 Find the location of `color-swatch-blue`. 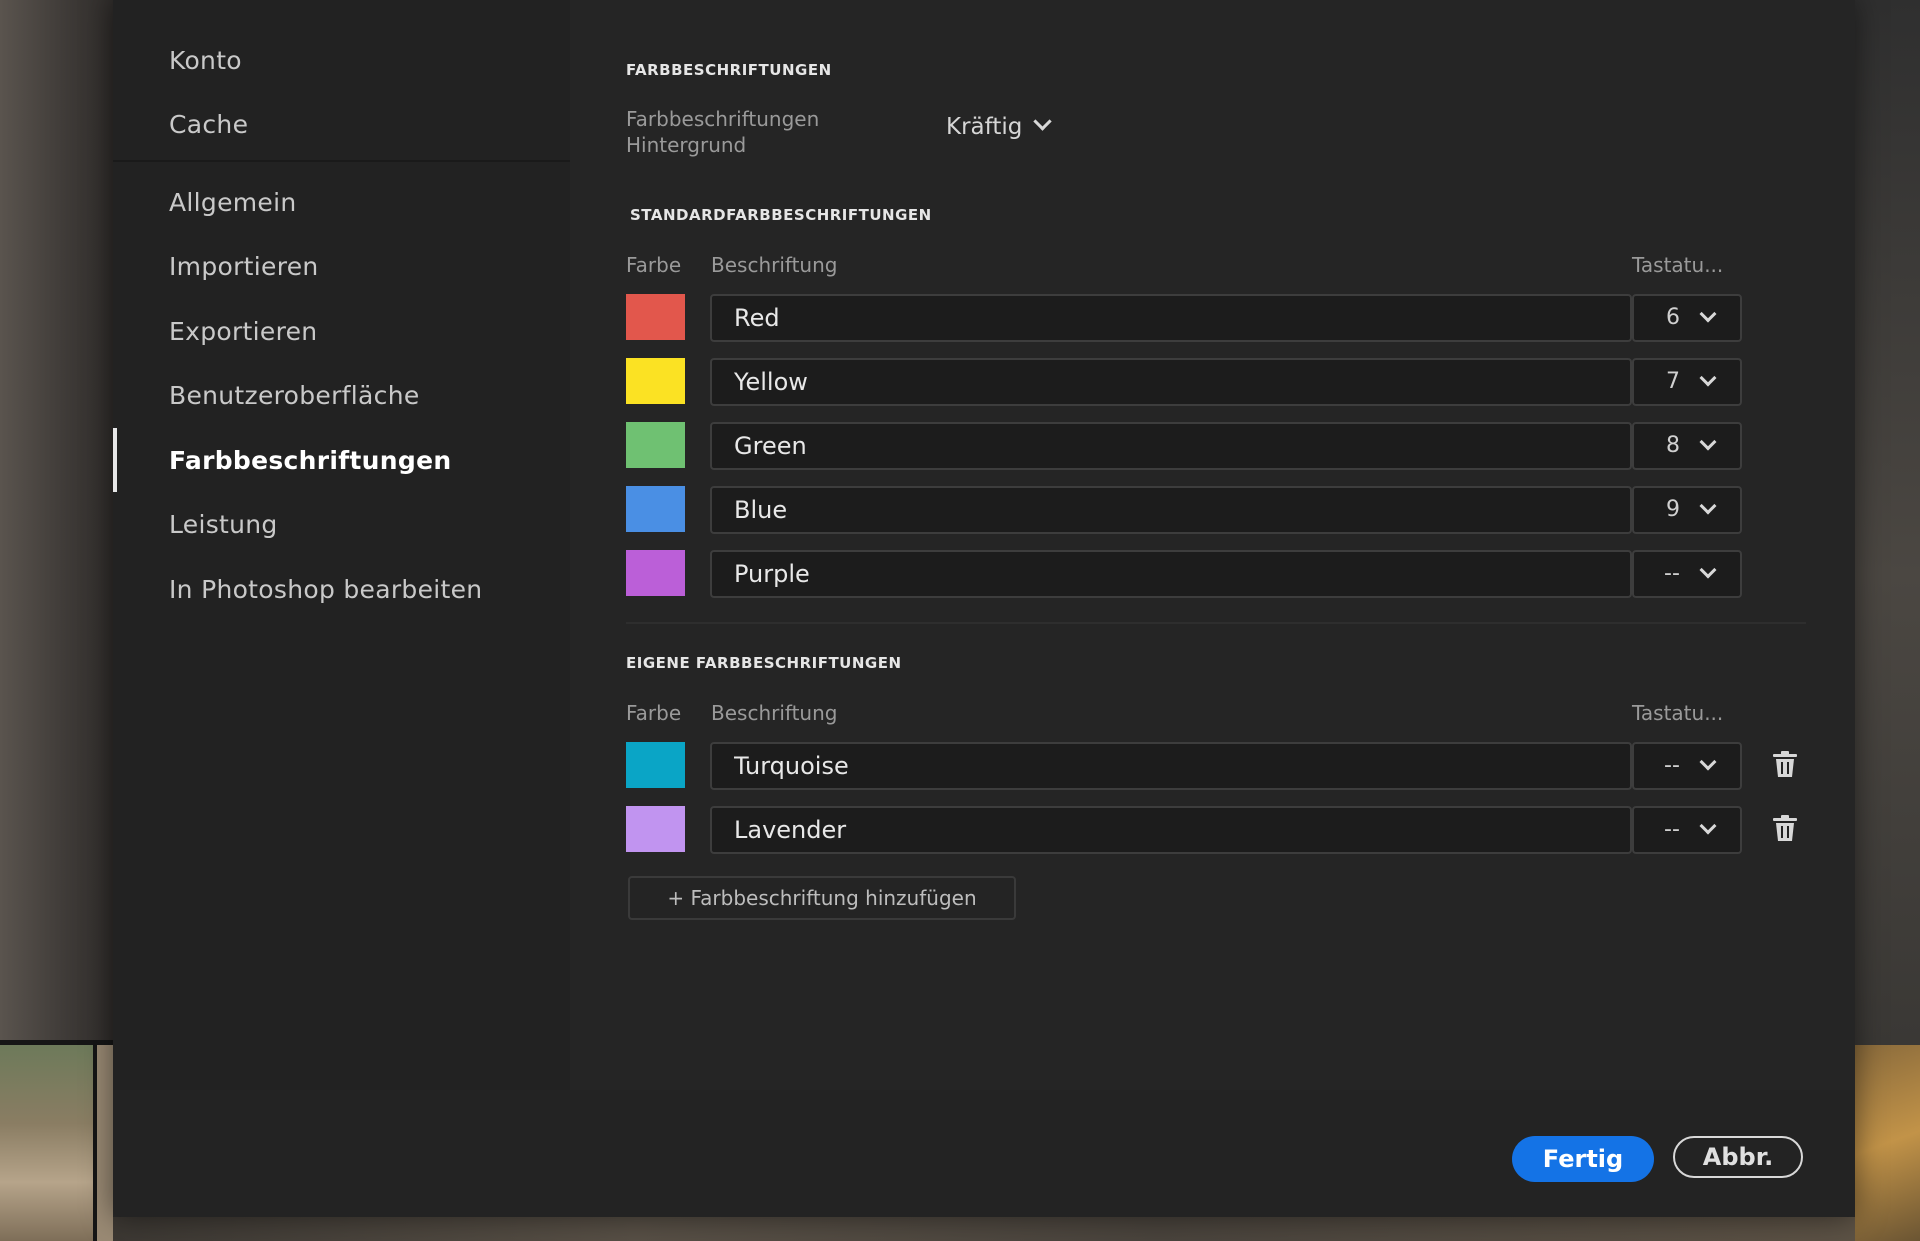

color-swatch-blue is located at coordinates (655, 509).